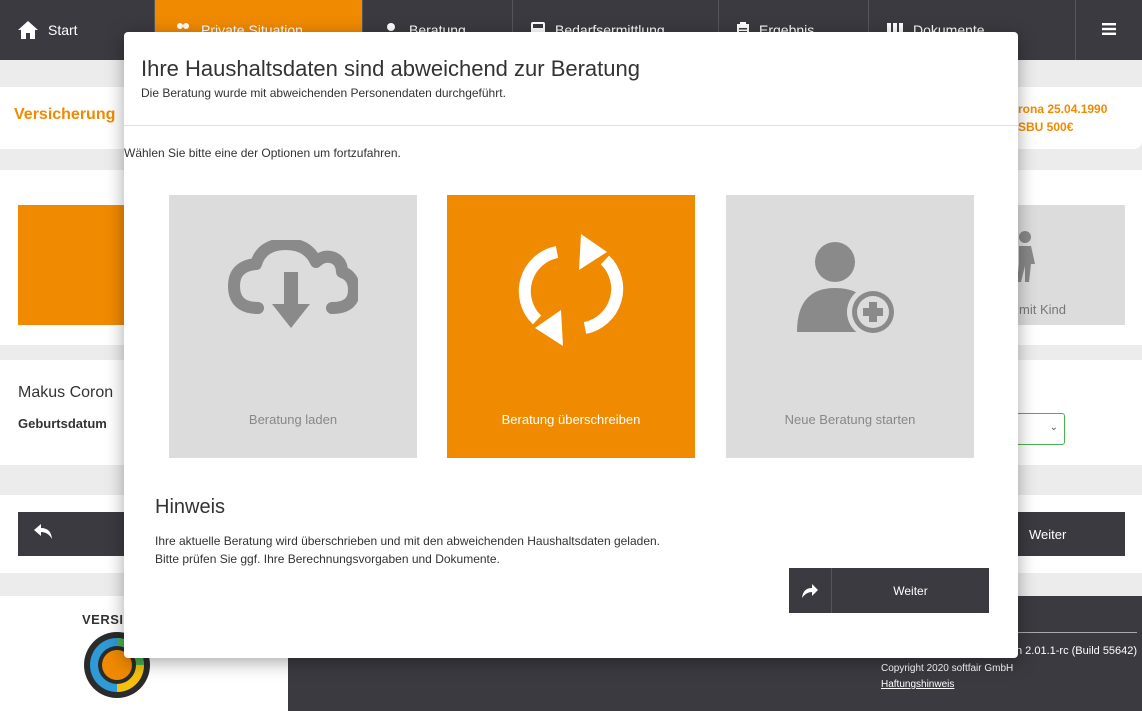 The height and width of the screenshot is (711, 1142). I want to click on person-name: Makus Coron, so click(66, 392).